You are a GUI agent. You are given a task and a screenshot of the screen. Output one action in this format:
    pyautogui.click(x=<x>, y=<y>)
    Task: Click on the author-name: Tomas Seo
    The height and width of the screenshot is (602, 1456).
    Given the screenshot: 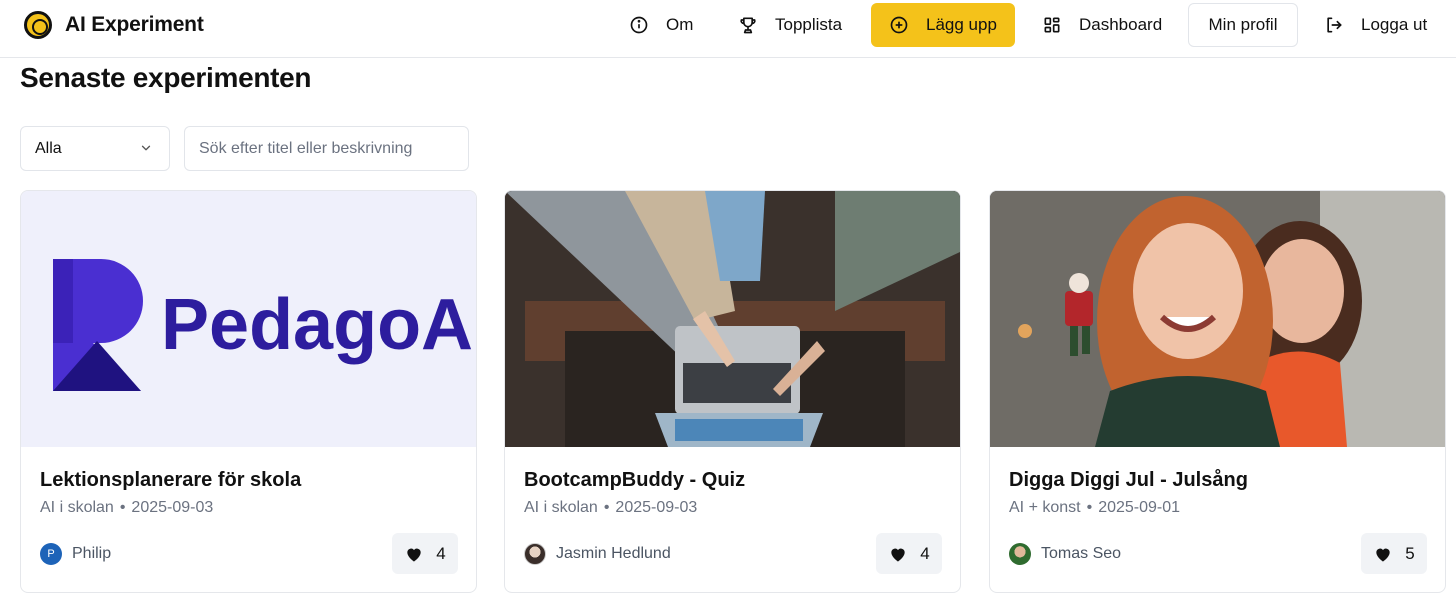 What is the action you would take?
    pyautogui.click(x=1081, y=553)
    